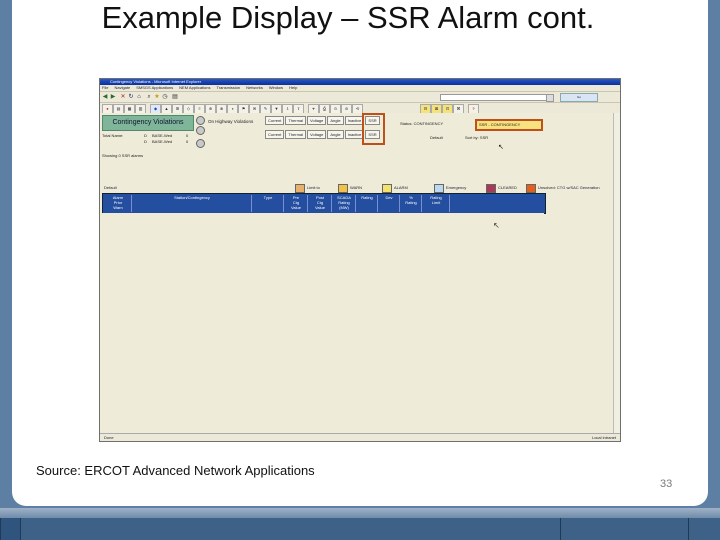 Image resolution: width=720 pixels, height=540 pixels. Describe the element at coordinates (122, 87) in the screenshot. I see `menu-item: Navigate` at that location.